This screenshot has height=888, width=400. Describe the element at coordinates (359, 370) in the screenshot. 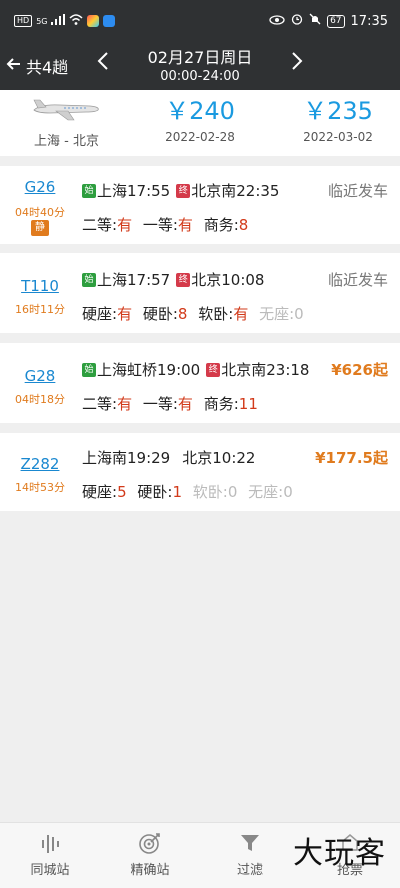

I see `starting-price: ¥626起` at that location.